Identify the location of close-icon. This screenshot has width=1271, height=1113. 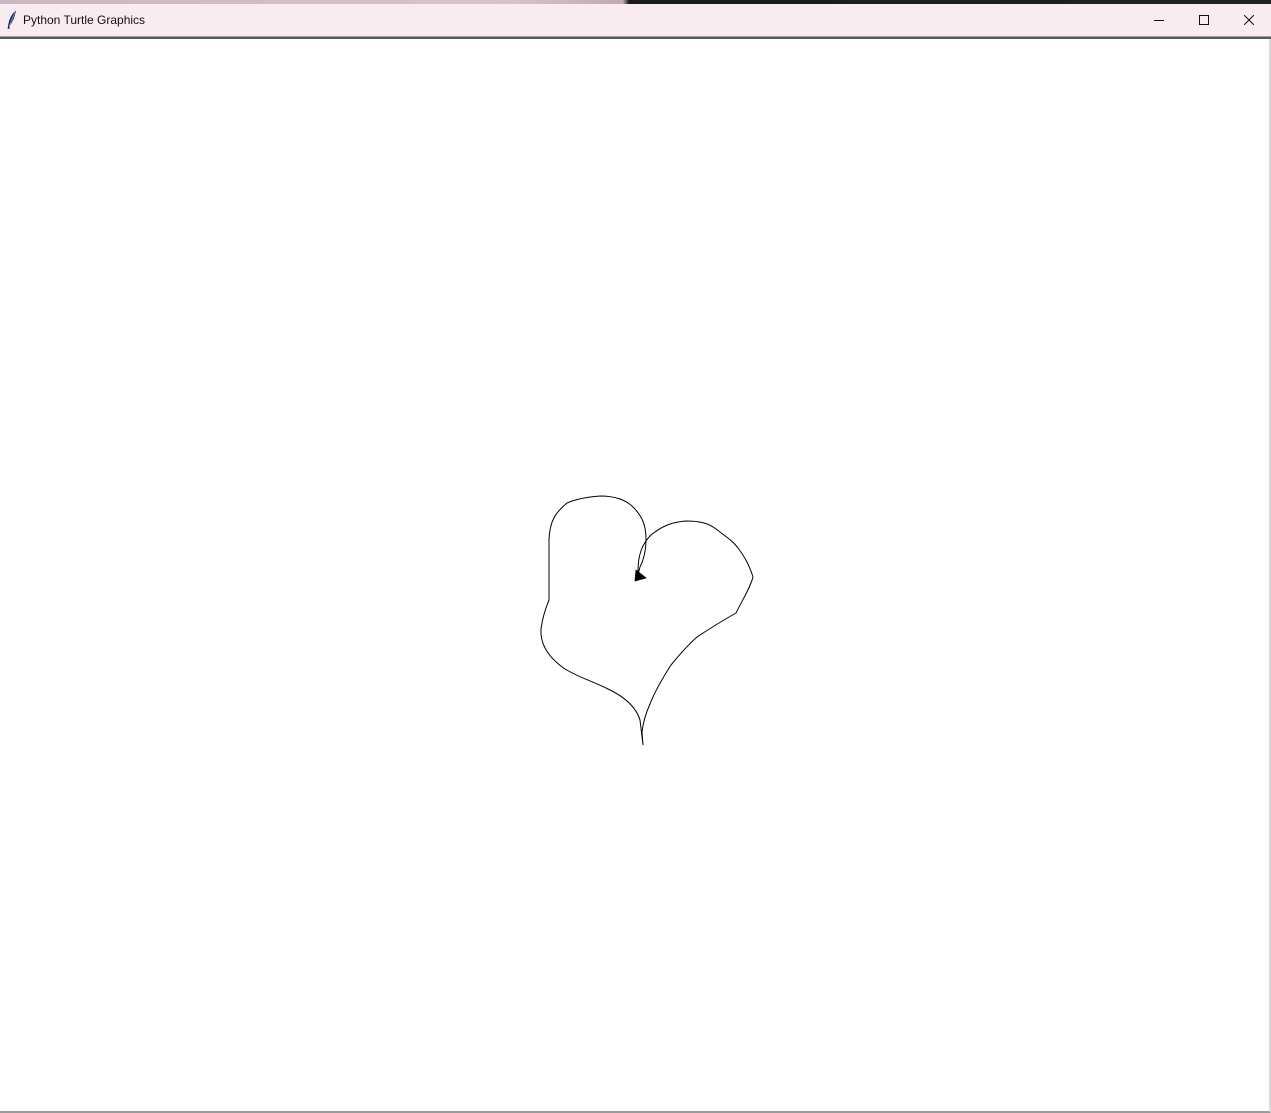
(1248, 20).